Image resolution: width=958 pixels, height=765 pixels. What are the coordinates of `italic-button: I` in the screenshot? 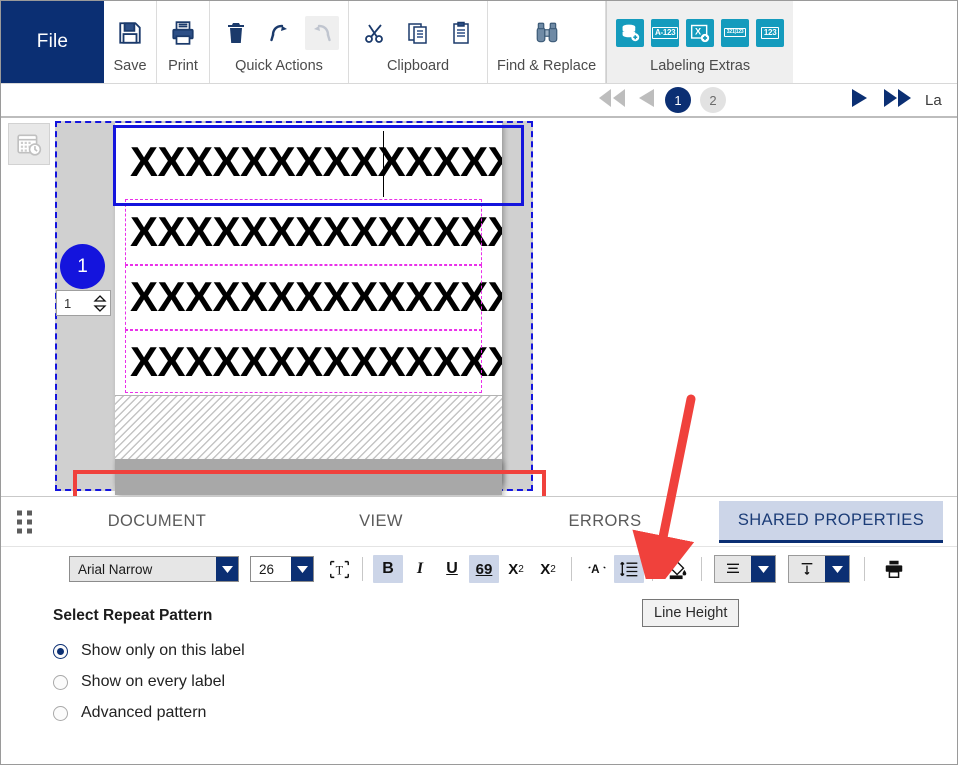 It's located at (420, 569).